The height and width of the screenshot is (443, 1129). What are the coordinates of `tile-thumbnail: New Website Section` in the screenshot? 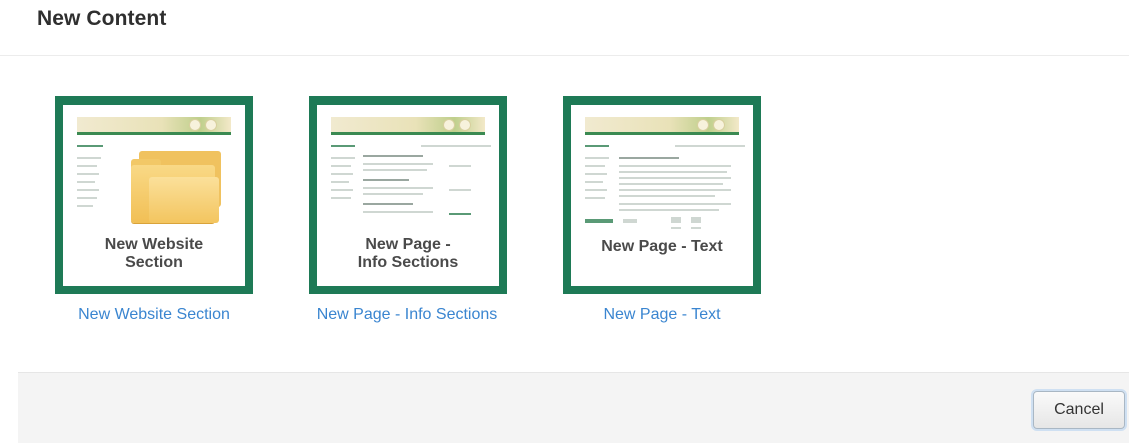 It's located at (154, 195).